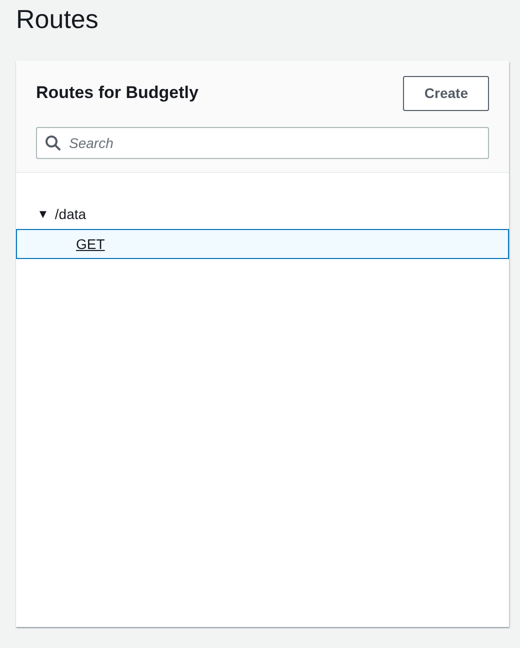  Describe the element at coordinates (90, 244) in the screenshot. I see `route-link: GET` at that location.